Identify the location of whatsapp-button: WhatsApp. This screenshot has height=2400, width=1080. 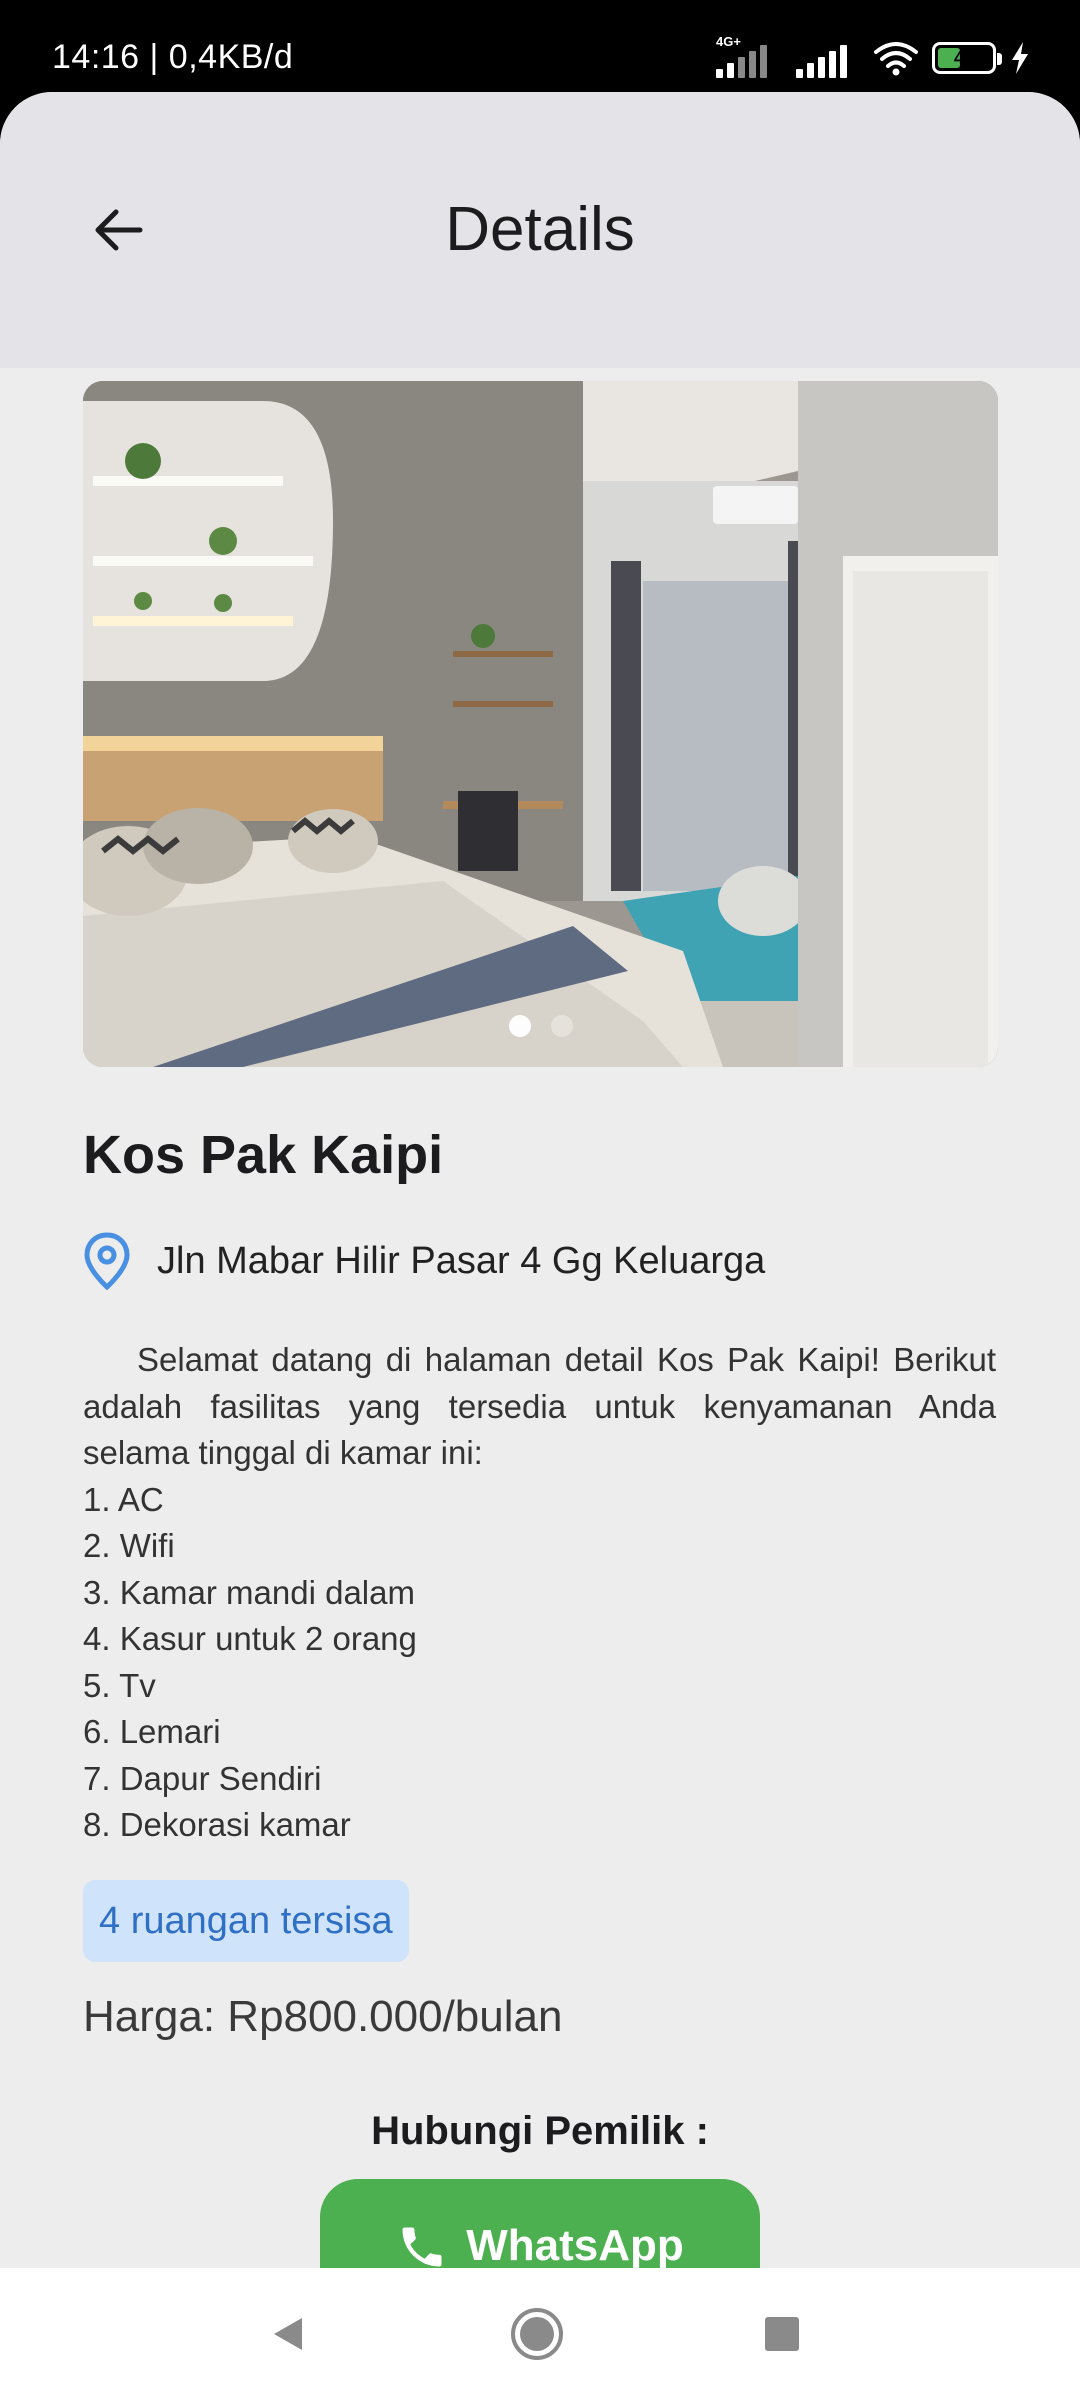
(540, 2223).